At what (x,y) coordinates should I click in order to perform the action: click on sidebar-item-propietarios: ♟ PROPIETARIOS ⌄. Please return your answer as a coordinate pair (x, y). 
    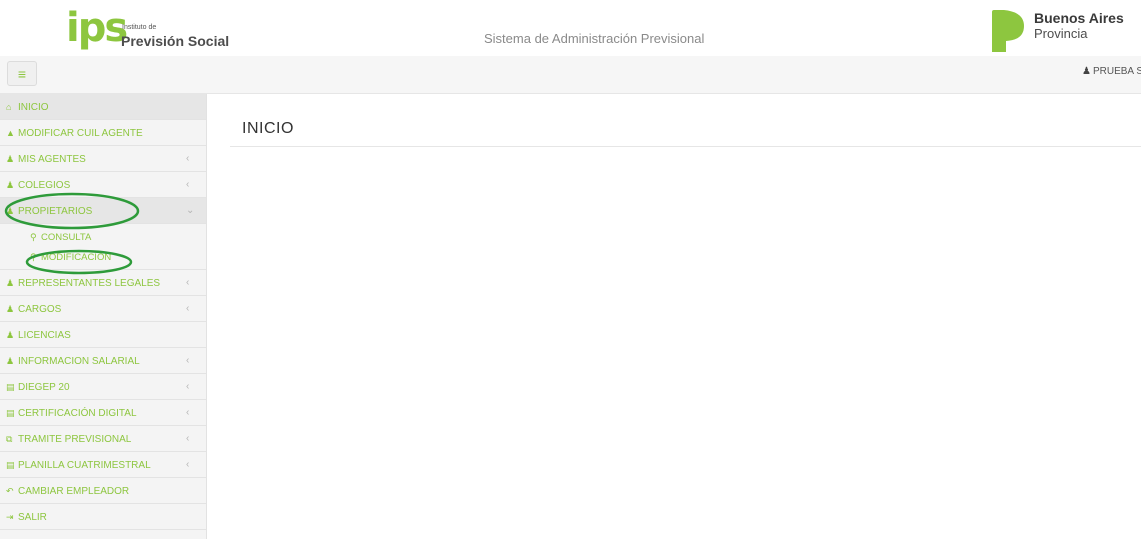
    Looking at the image, I should click on (103, 211).